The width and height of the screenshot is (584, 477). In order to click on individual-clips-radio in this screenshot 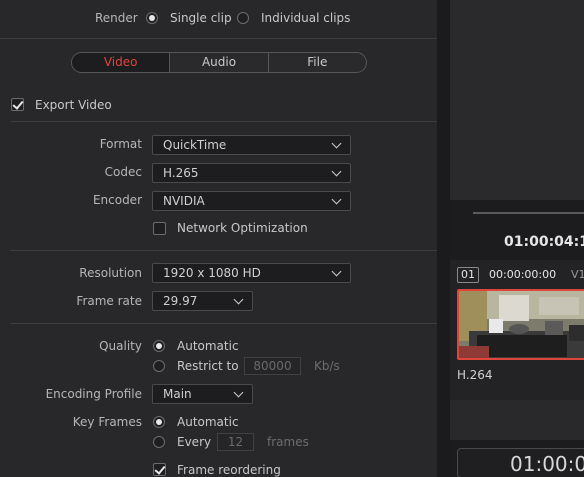, I will do `click(243, 18)`.